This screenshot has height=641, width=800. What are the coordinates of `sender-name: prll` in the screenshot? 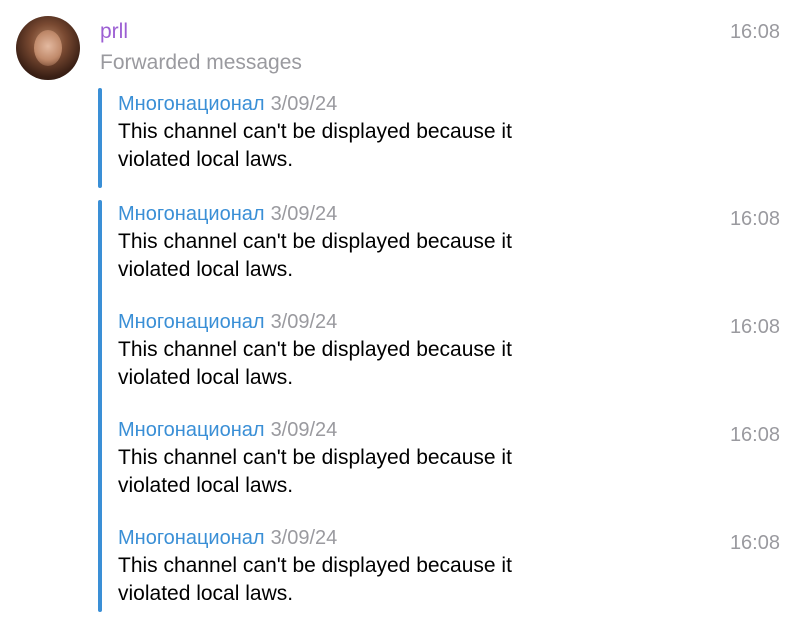 It's located at (114, 32).